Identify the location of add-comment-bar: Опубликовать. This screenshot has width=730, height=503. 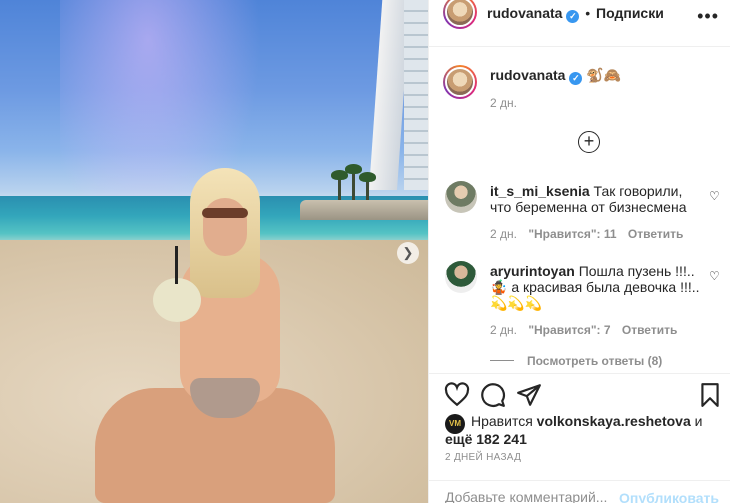
(579, 491).